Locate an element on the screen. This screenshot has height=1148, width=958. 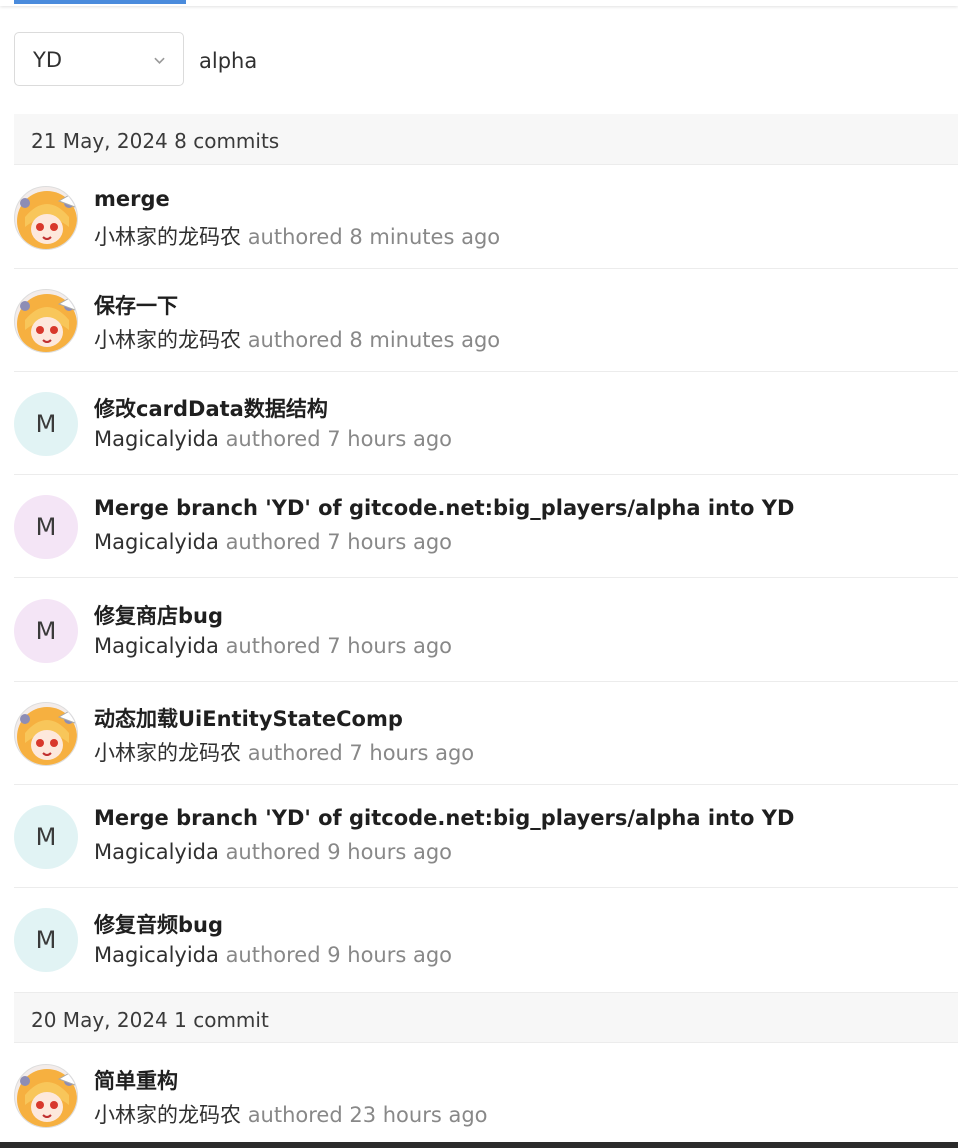
repository-path-link: alpha is located at coordinates (228, 61).